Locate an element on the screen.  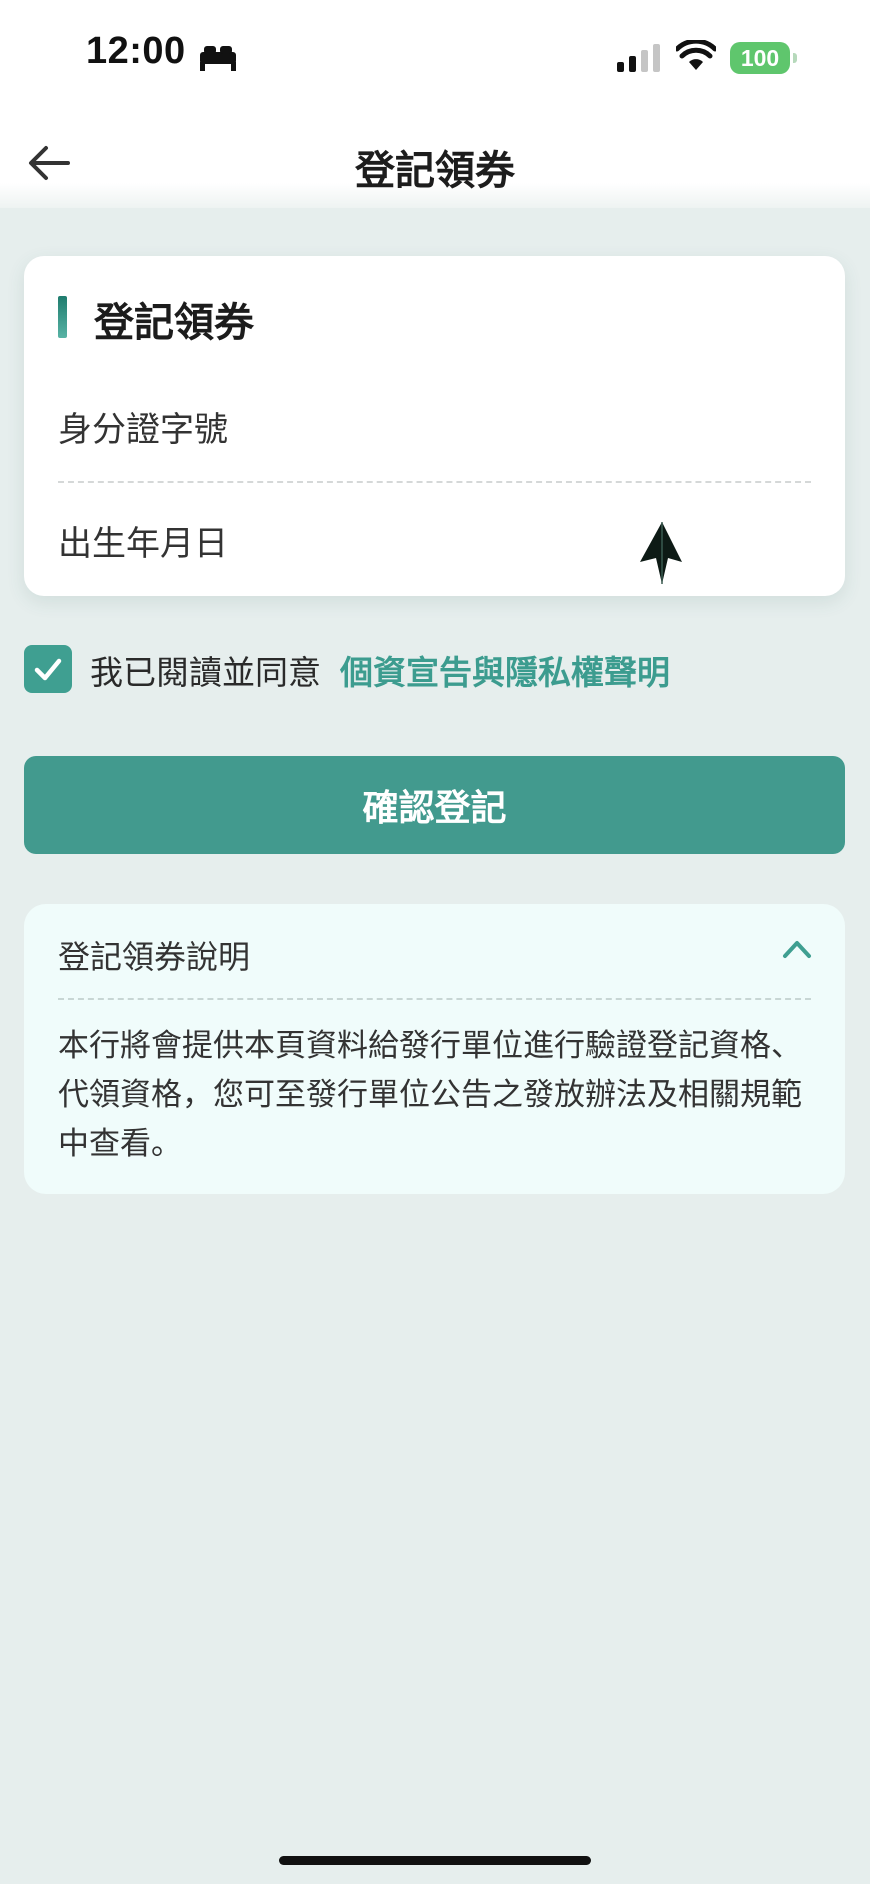
form-title: 登記領券 is located at coordinates (174, 323).